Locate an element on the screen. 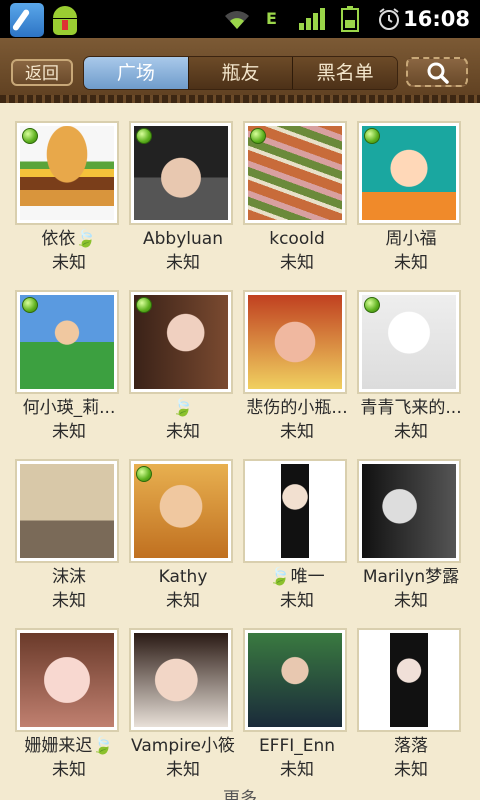 This screenshot has height=800, width=480. user-name: 🍃 is located at coordinates (183, 408).